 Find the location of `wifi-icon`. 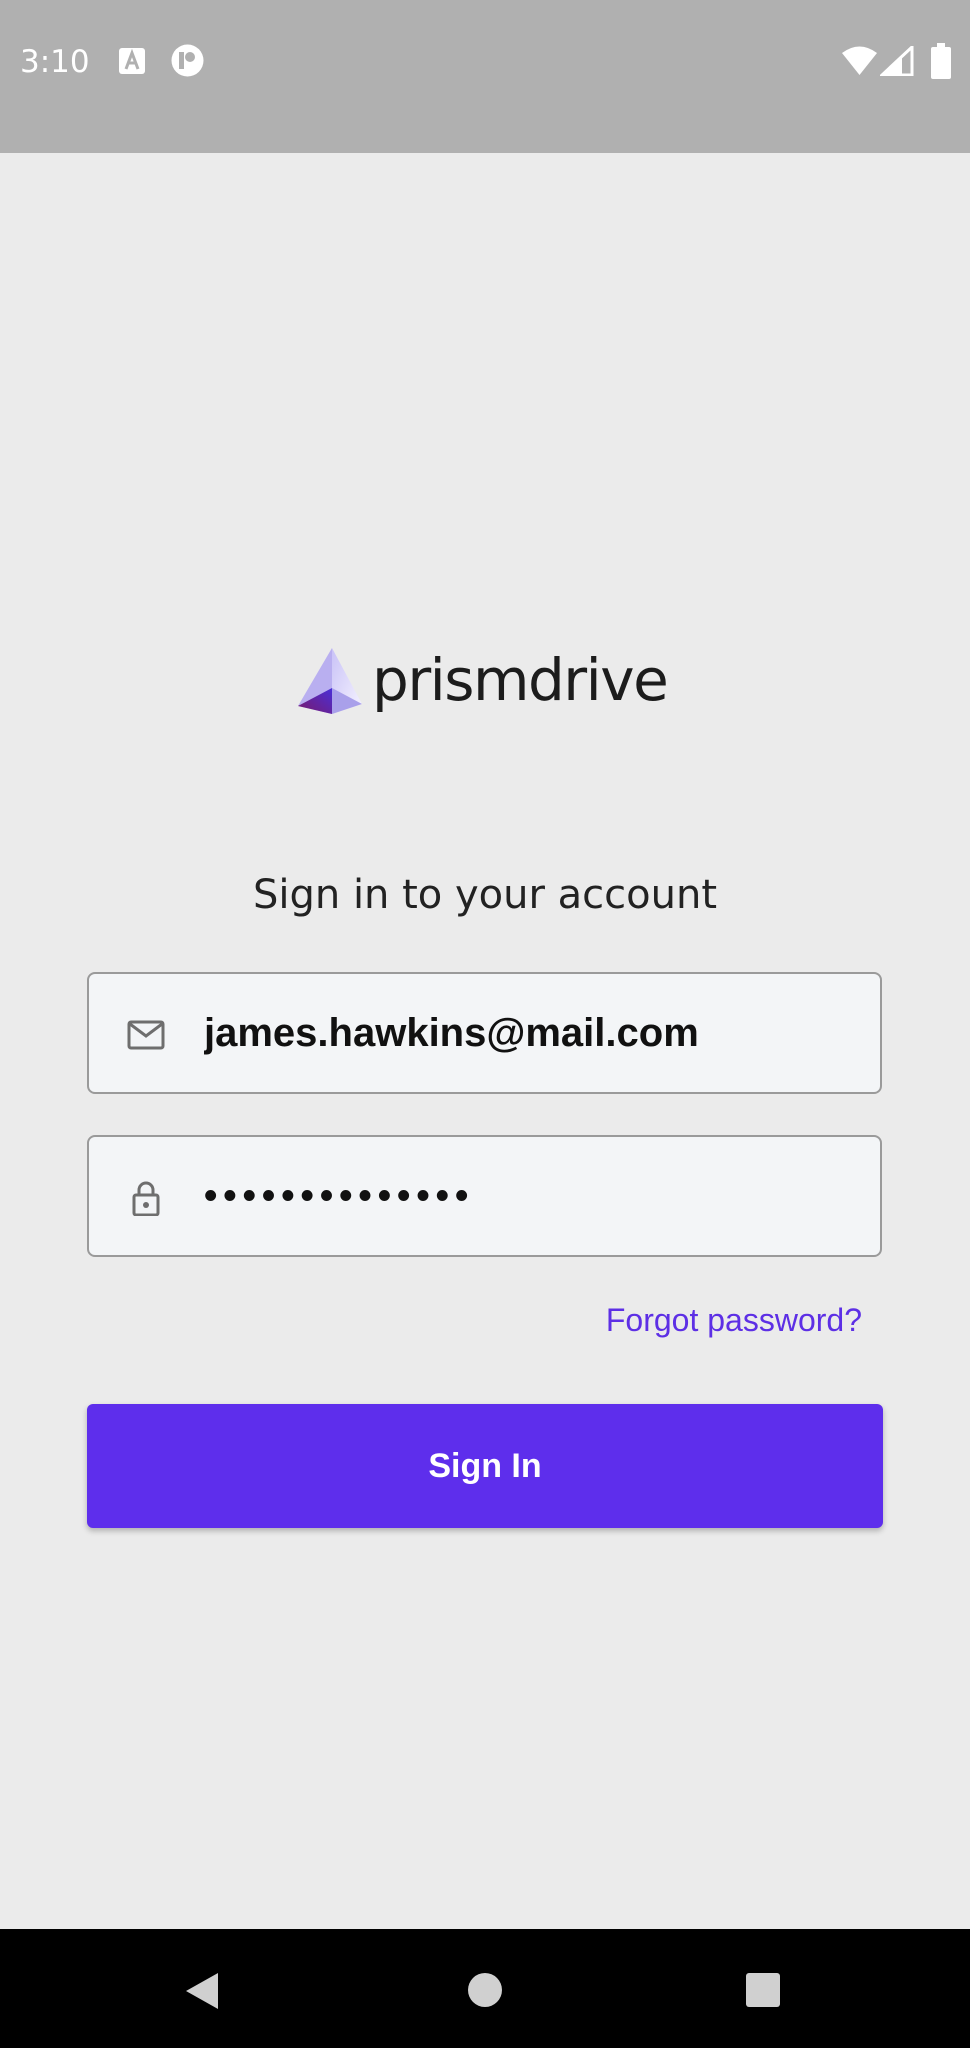

wifi-icon is located at coordinates (859, 60).